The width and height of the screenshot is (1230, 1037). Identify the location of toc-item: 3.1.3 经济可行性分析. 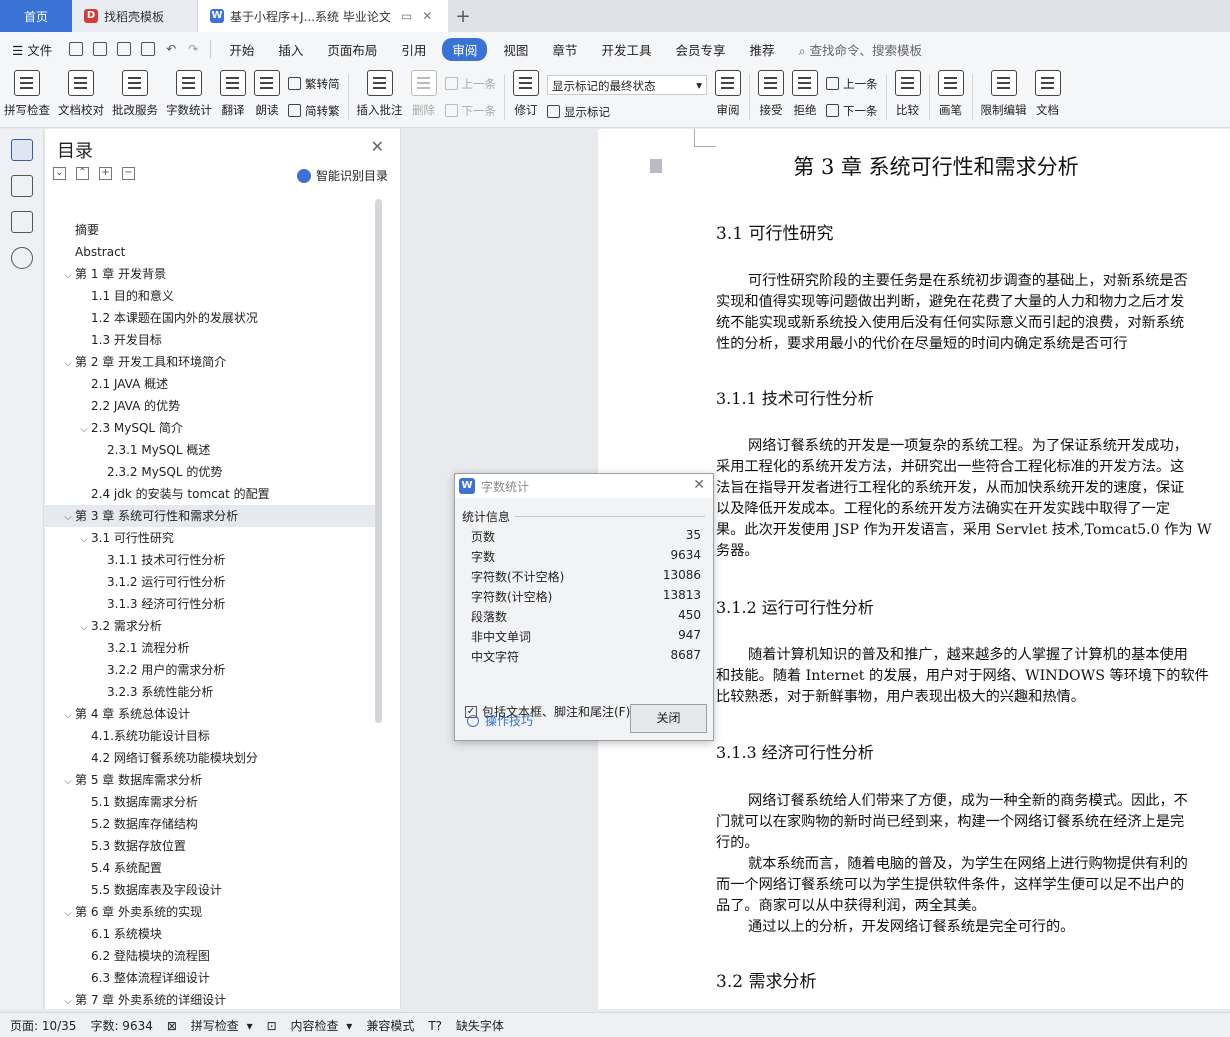
(210, 604).